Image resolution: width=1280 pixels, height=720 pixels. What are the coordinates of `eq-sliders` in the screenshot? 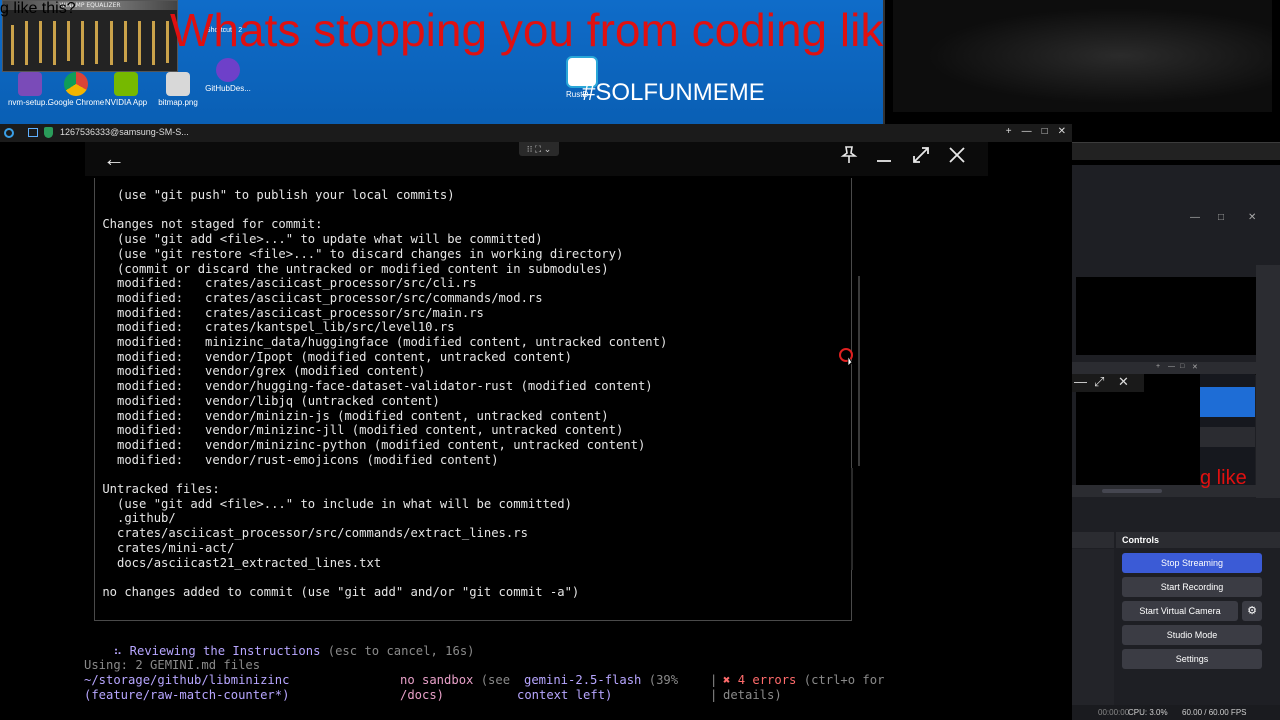 It's located at (90, 43).